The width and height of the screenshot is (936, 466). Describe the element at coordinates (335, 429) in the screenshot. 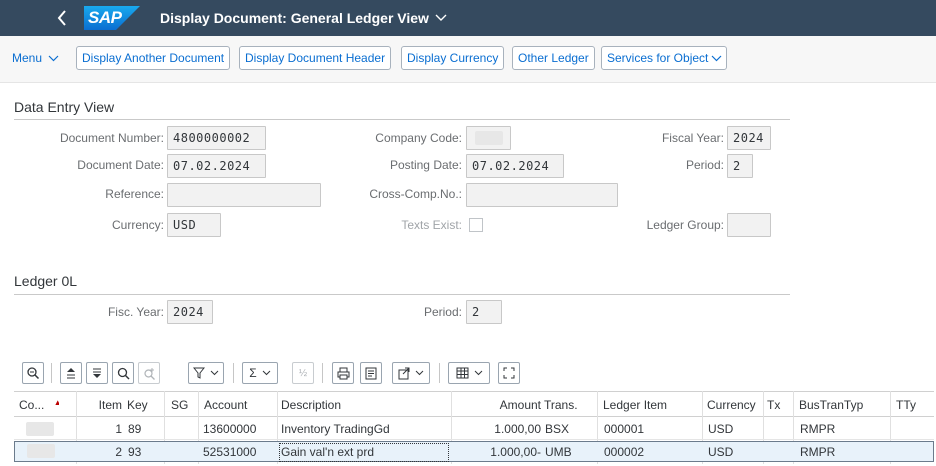

I see `cell-description: Inventory TradingGd` at that location.